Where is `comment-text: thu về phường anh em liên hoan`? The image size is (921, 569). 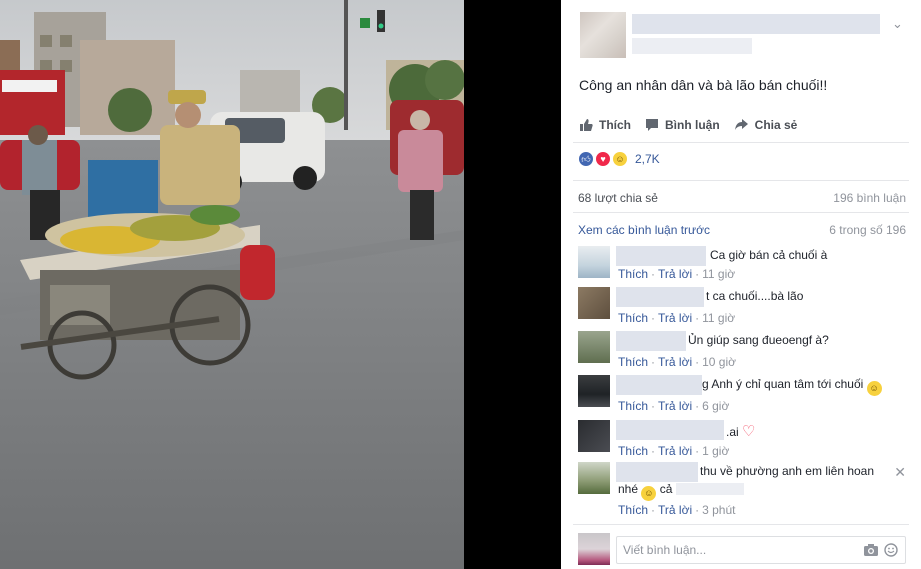 comment-text: thu về phường anh em liên hoan is located at coordinates (787, 471).